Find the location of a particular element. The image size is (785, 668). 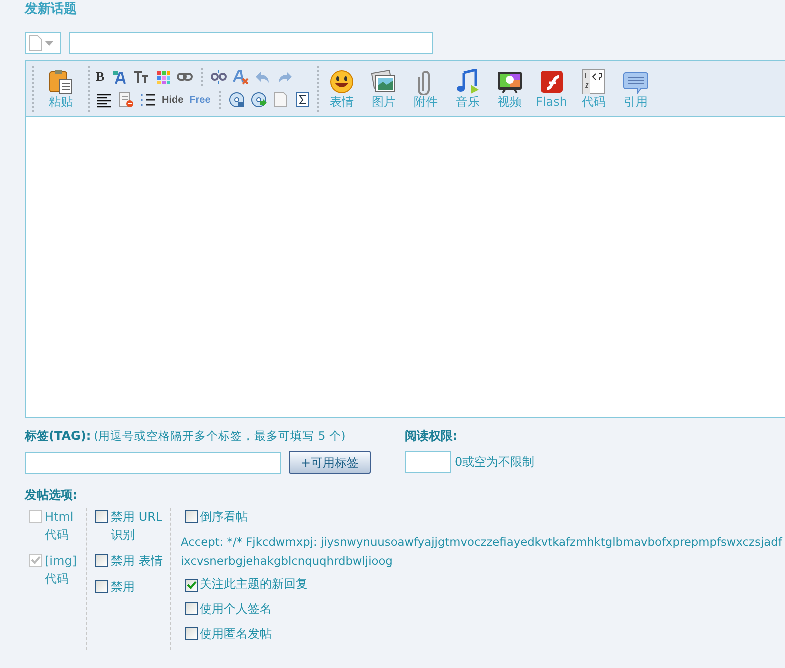

flash-button: Flash is located at coordinates (551, 88).